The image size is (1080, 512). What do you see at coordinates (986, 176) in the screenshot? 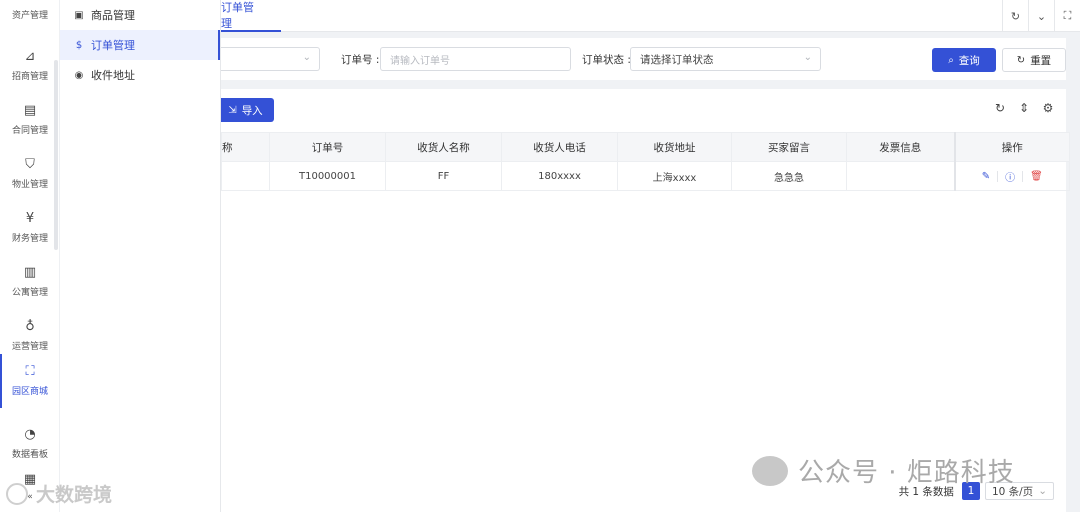
I see `edit-icon: ✎` at bounding box center [986, 176].